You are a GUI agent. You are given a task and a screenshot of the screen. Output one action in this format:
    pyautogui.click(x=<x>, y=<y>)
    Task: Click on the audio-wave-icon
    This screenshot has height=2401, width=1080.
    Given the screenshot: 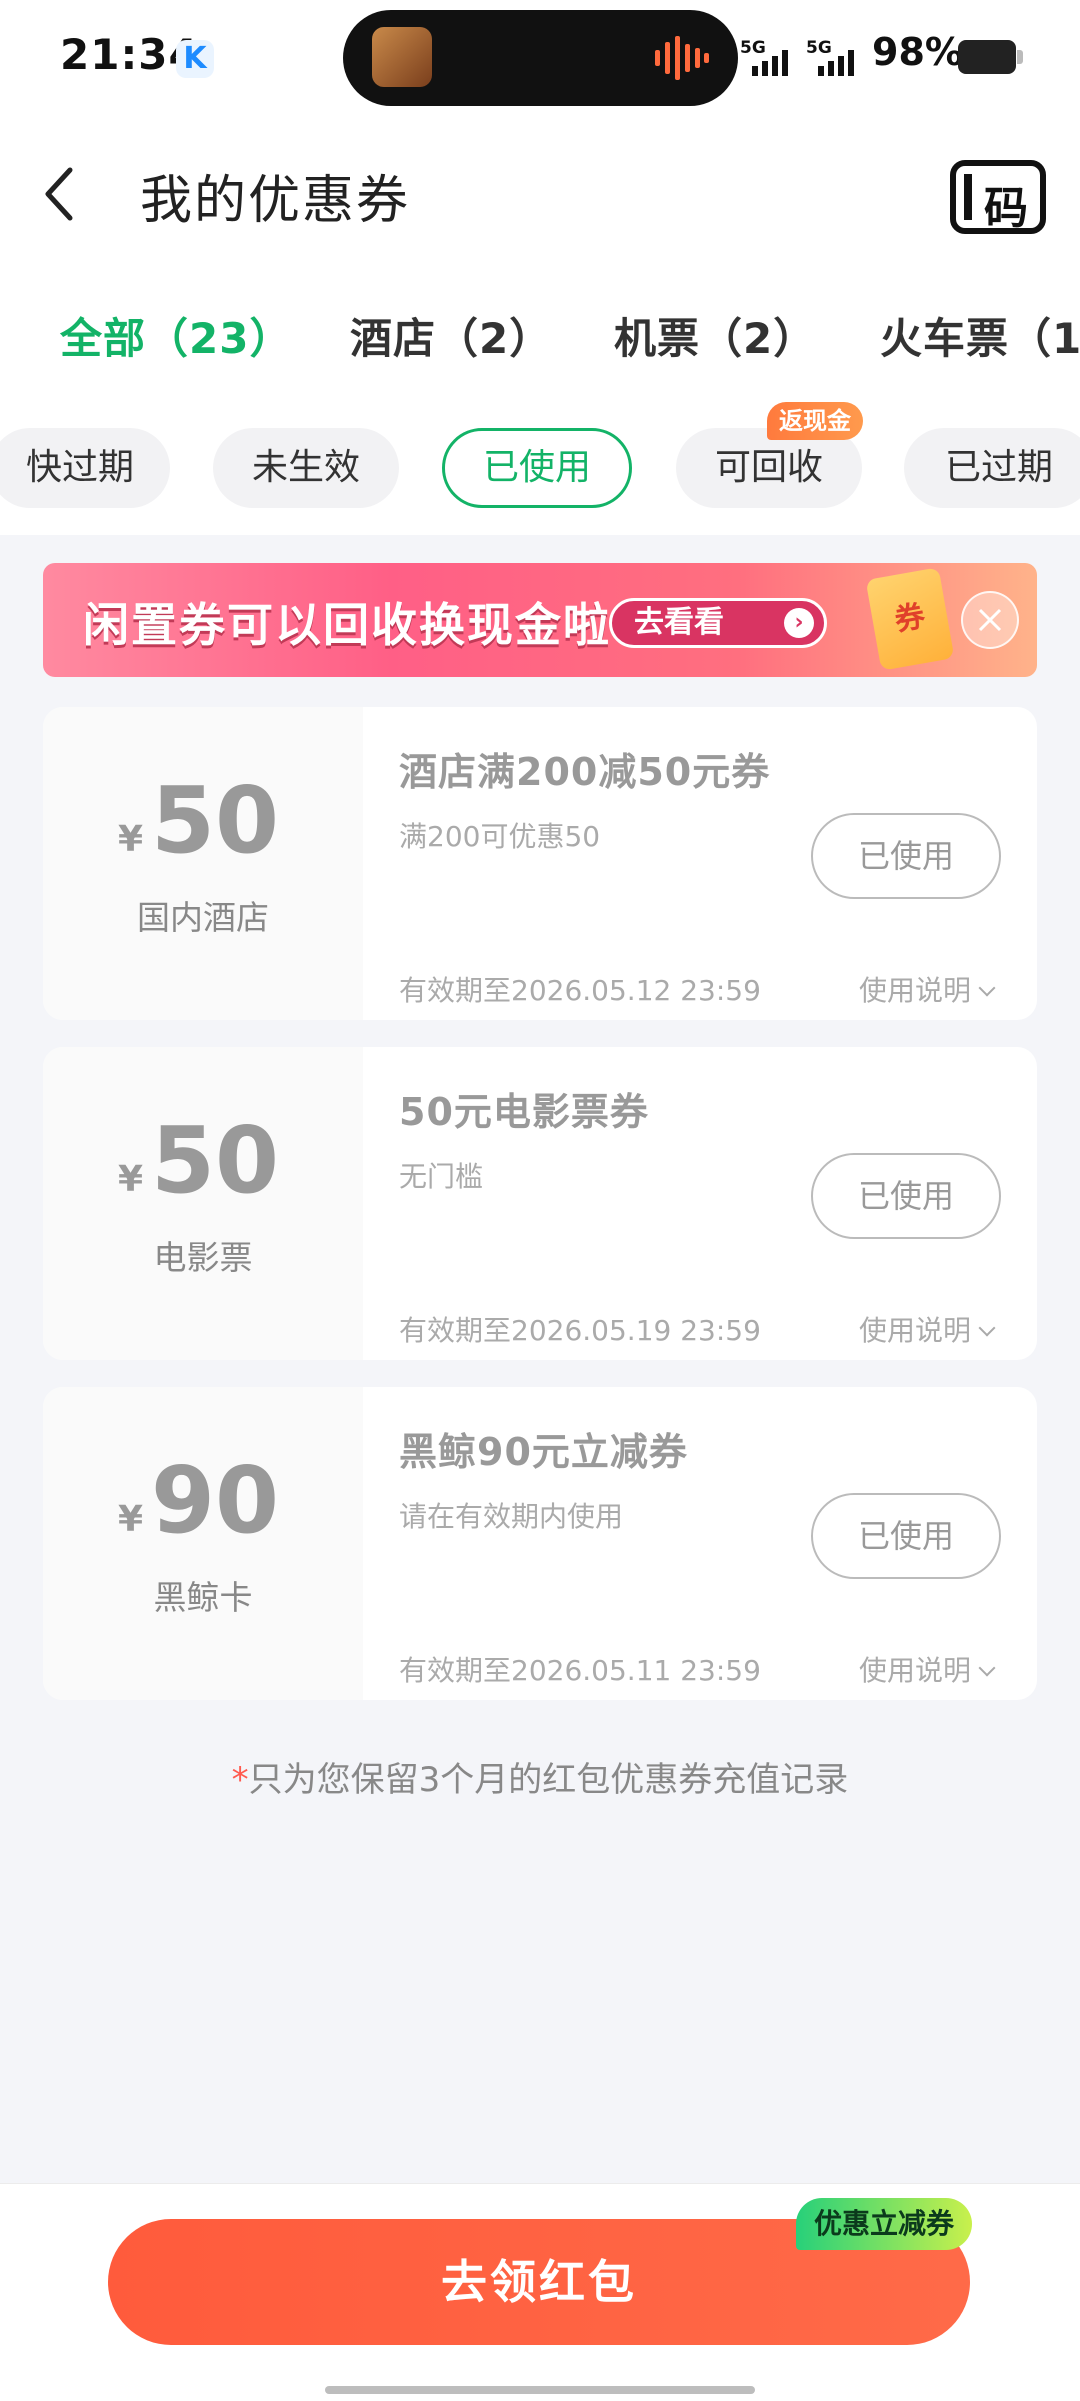 What is the action you would take?
    pyautogui.click(x=682, y=58)
    